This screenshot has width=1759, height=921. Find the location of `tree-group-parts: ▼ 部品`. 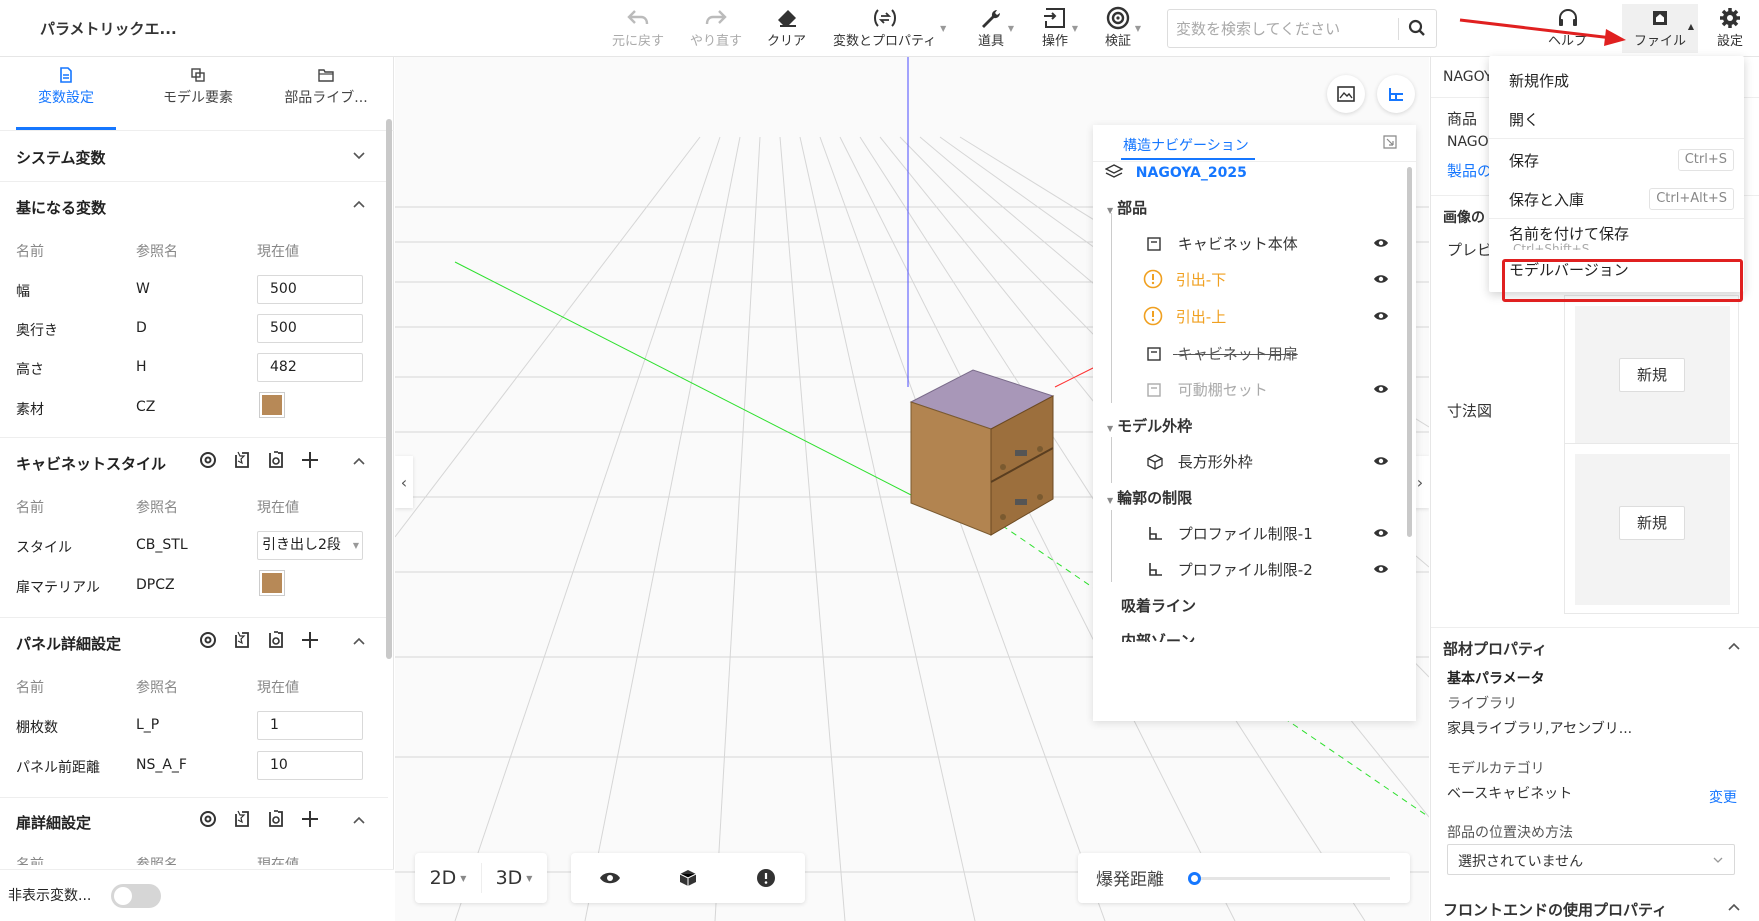

tree-group-parts: ▼ 部品 is located at coordinates (1127, 207).